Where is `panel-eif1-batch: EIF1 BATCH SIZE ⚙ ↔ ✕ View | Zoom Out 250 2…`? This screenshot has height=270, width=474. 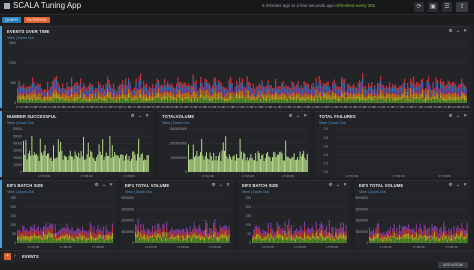 panel-eif1-batch: EIF1 BATCH SIZE ⚙ ↔ ✕ View | Zoom Out 250 2… is located at coordinates (60, 214).